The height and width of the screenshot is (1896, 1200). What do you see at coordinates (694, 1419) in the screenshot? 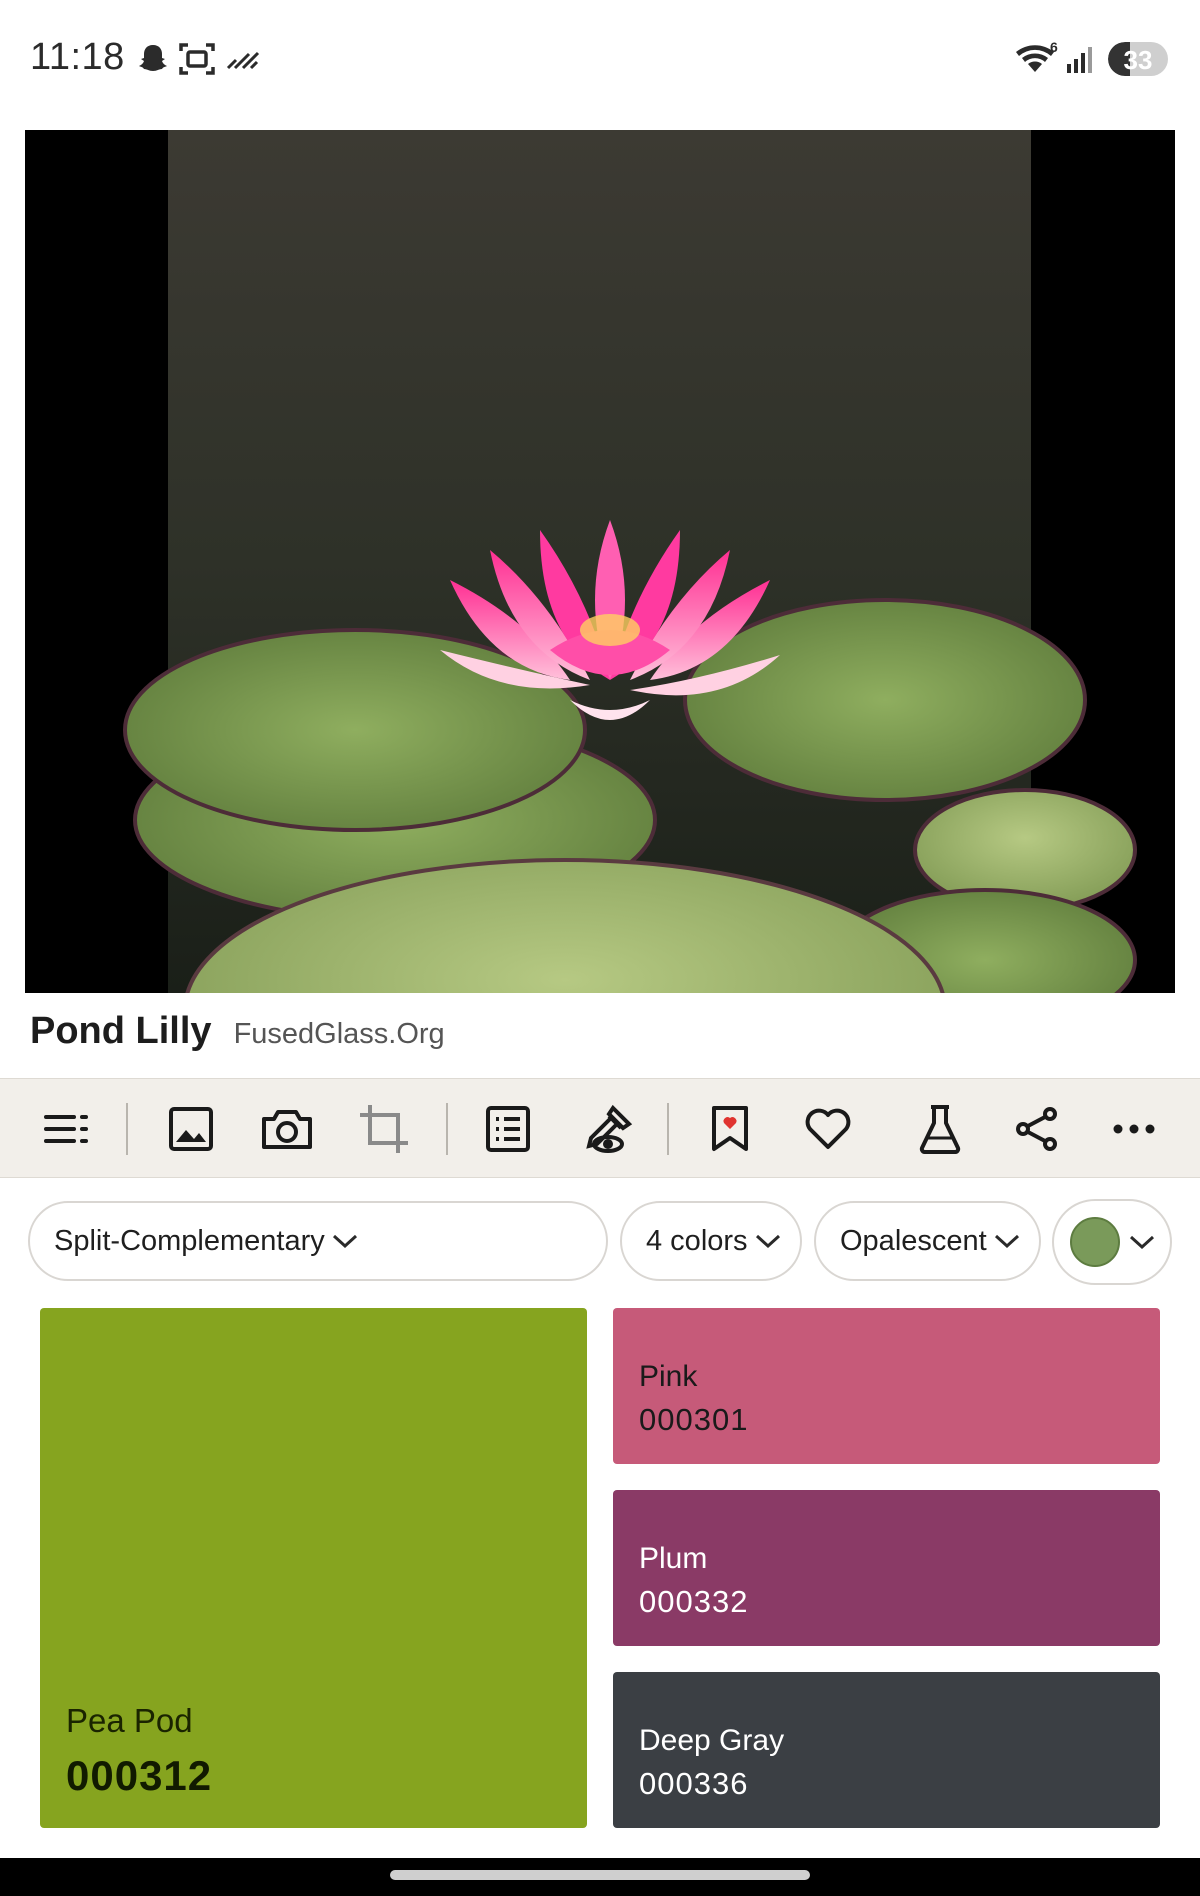
I see `color-code: 000301` at bounding box center [694, 1419].